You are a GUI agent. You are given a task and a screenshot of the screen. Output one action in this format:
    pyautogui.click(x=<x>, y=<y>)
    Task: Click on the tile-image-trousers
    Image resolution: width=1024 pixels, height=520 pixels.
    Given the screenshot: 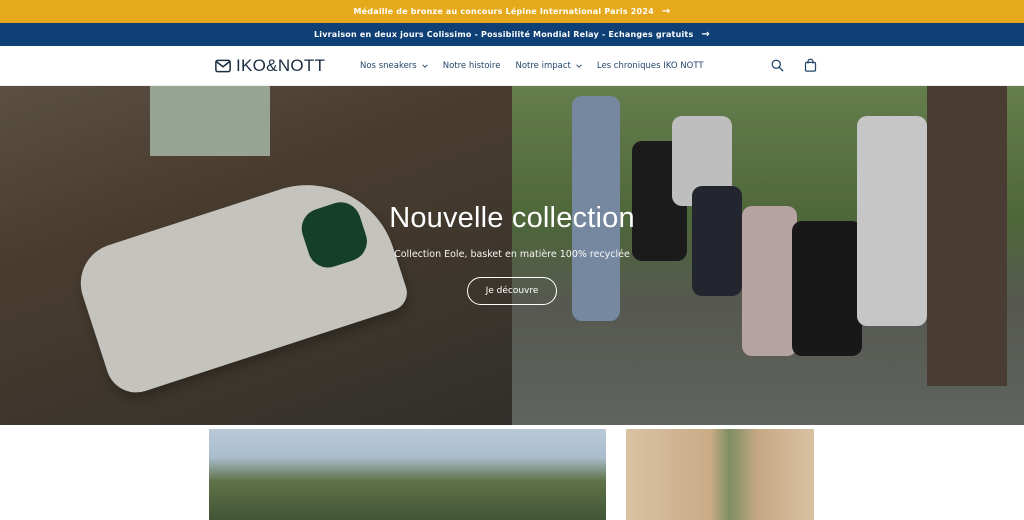 What is the action you would take?
    pyautogui.click(x=720, y=474)
    